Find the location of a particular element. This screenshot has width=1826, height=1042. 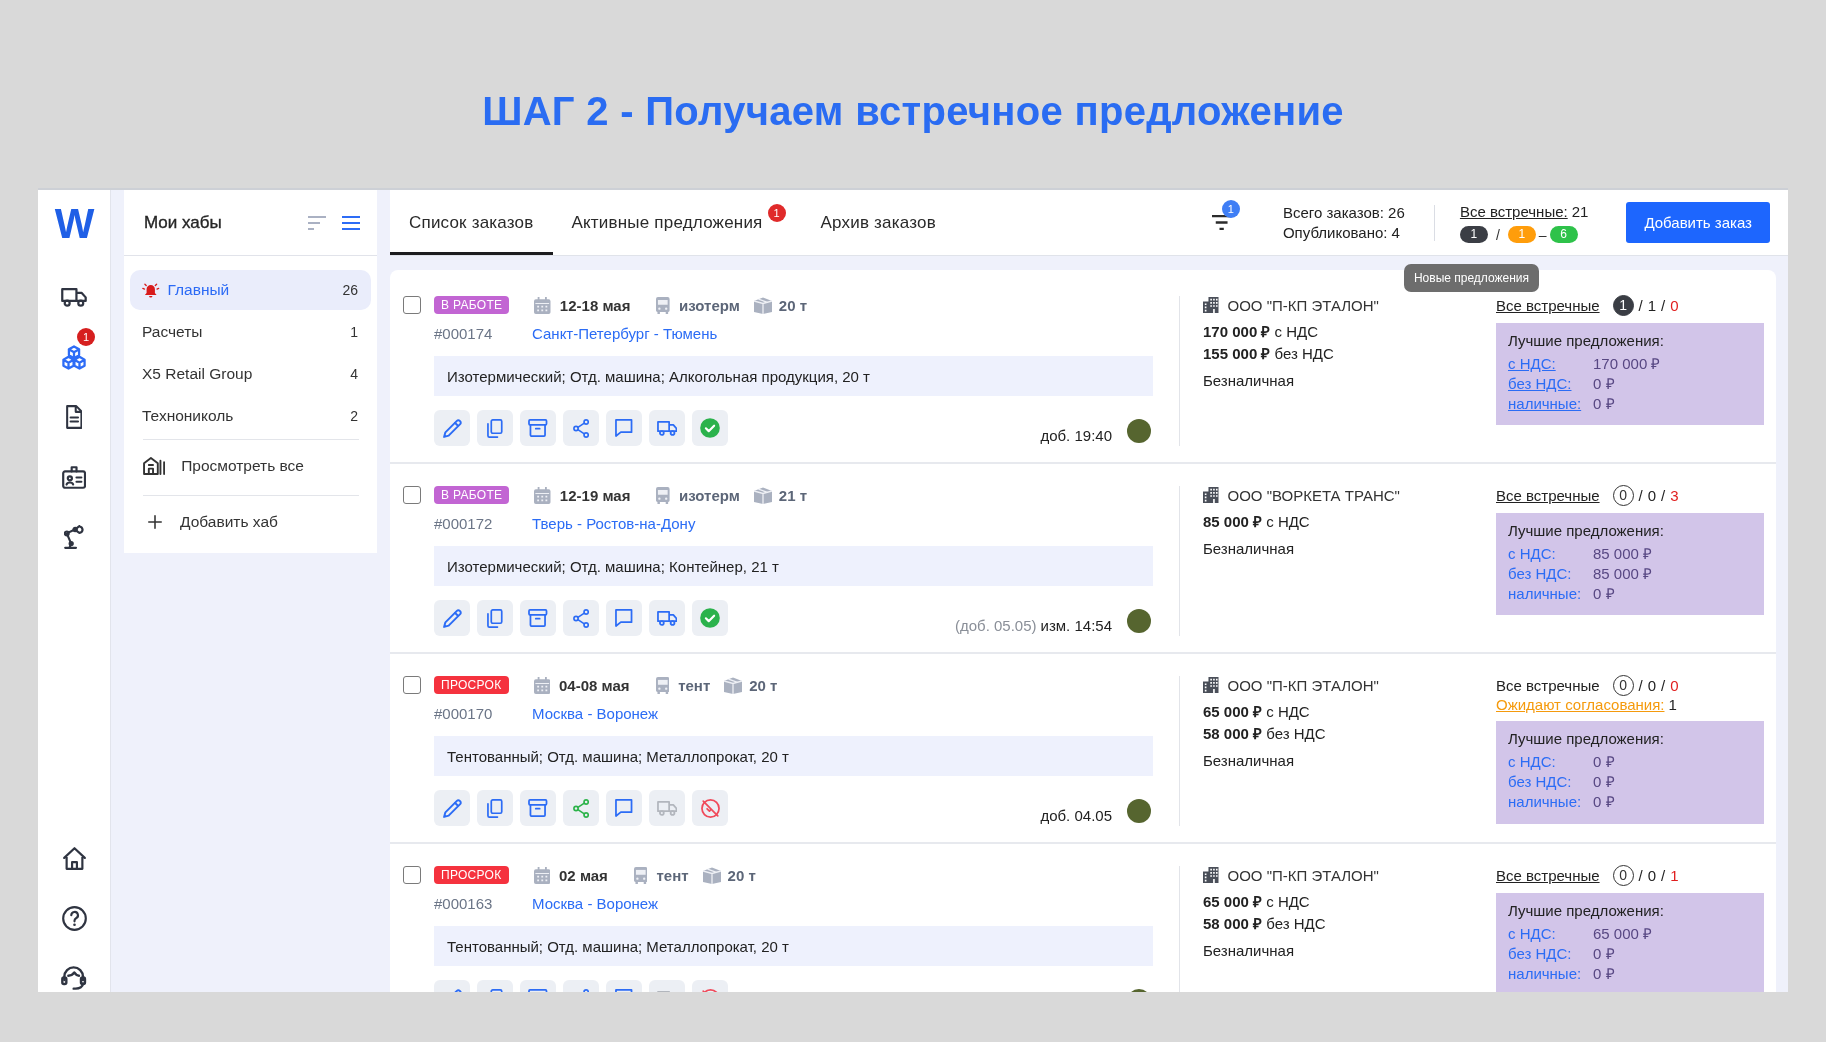

cargo-weight: 21 т is located at coordinates (793, 495).